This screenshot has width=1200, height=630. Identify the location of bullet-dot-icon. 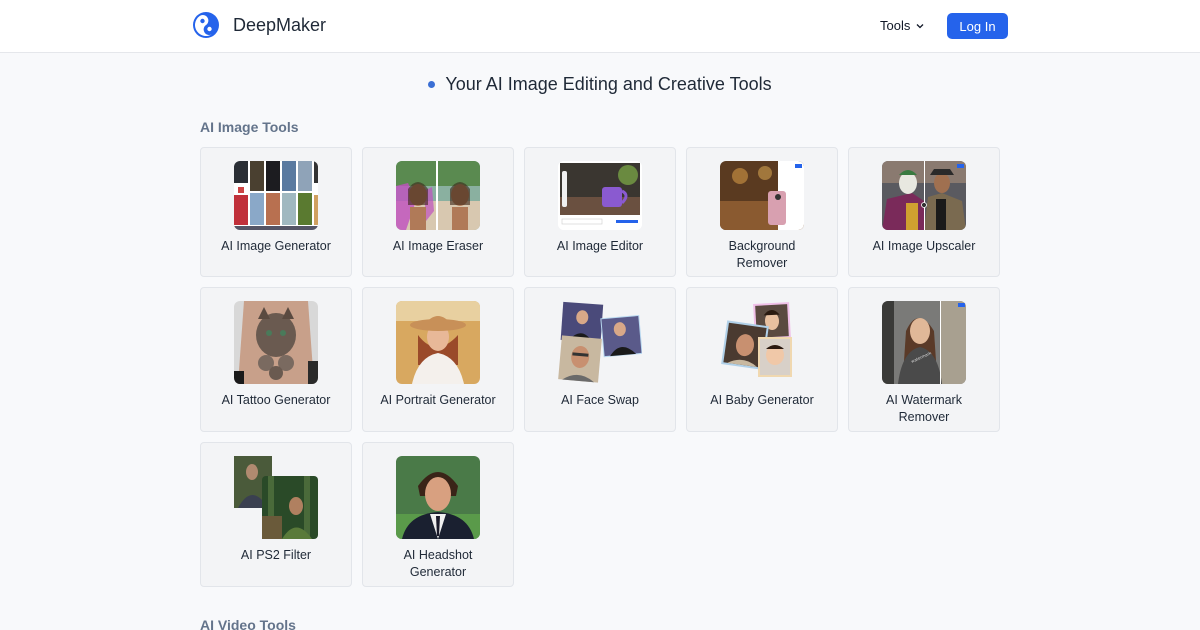
(432, 84).